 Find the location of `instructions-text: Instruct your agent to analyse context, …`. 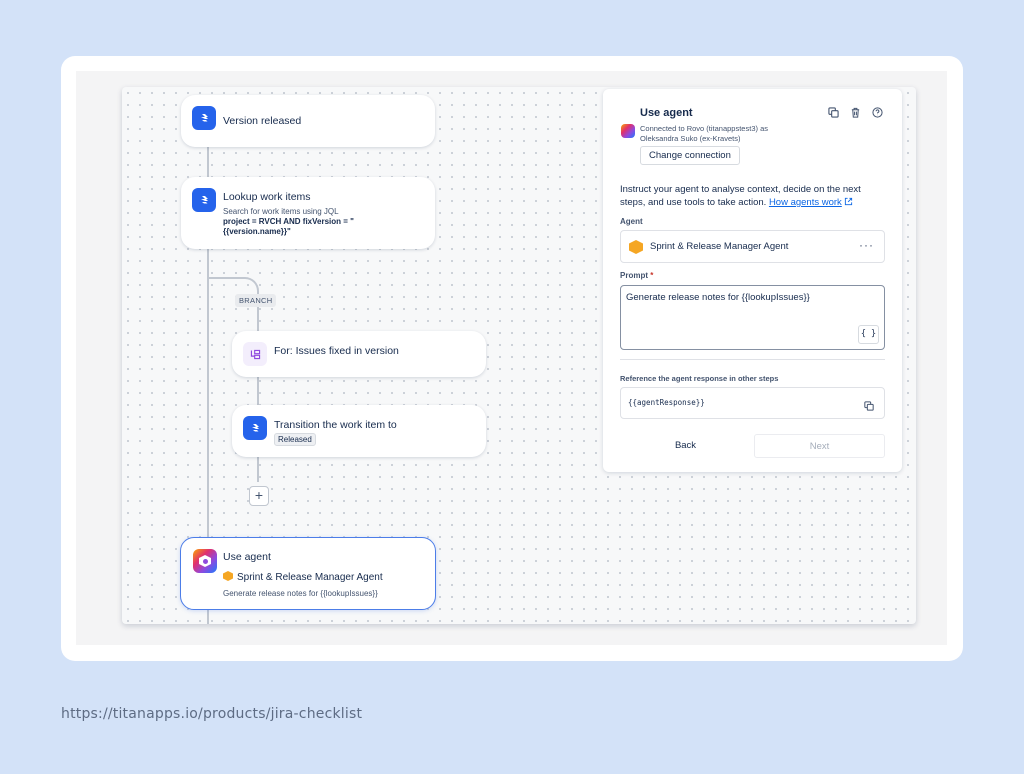

instructions-text: Instruct your agent to analyse context, … is located at coordinates (740, 196).